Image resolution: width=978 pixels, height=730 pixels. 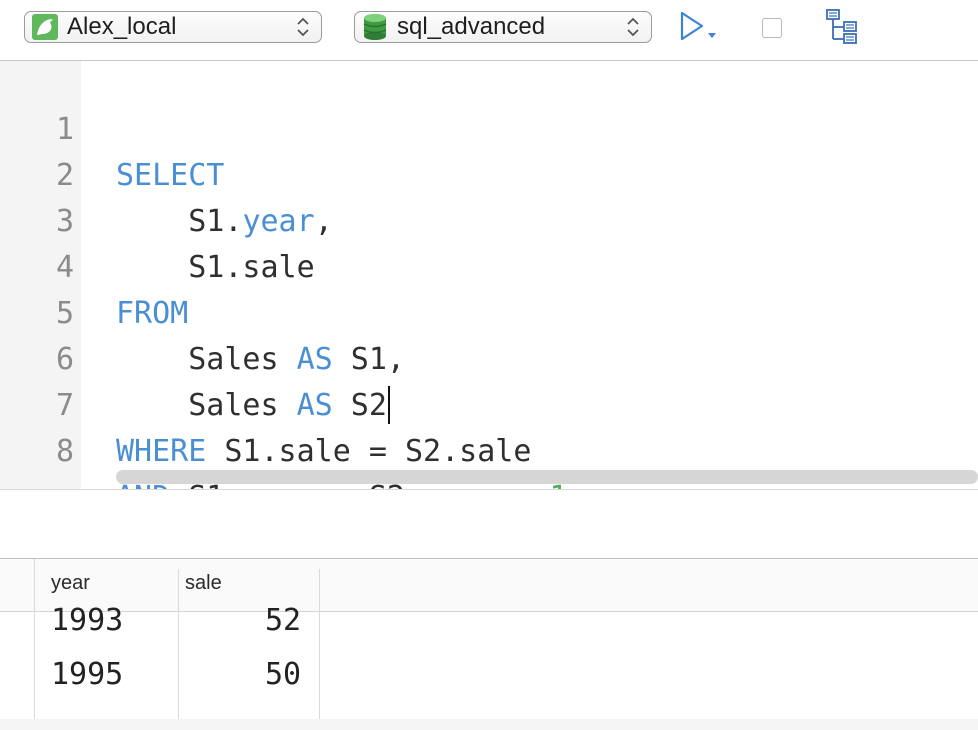 What do you see at coordinates (122, 26) in the screenshot?
I see `connection-label: Alex_local` at bounding box center [122, 26].